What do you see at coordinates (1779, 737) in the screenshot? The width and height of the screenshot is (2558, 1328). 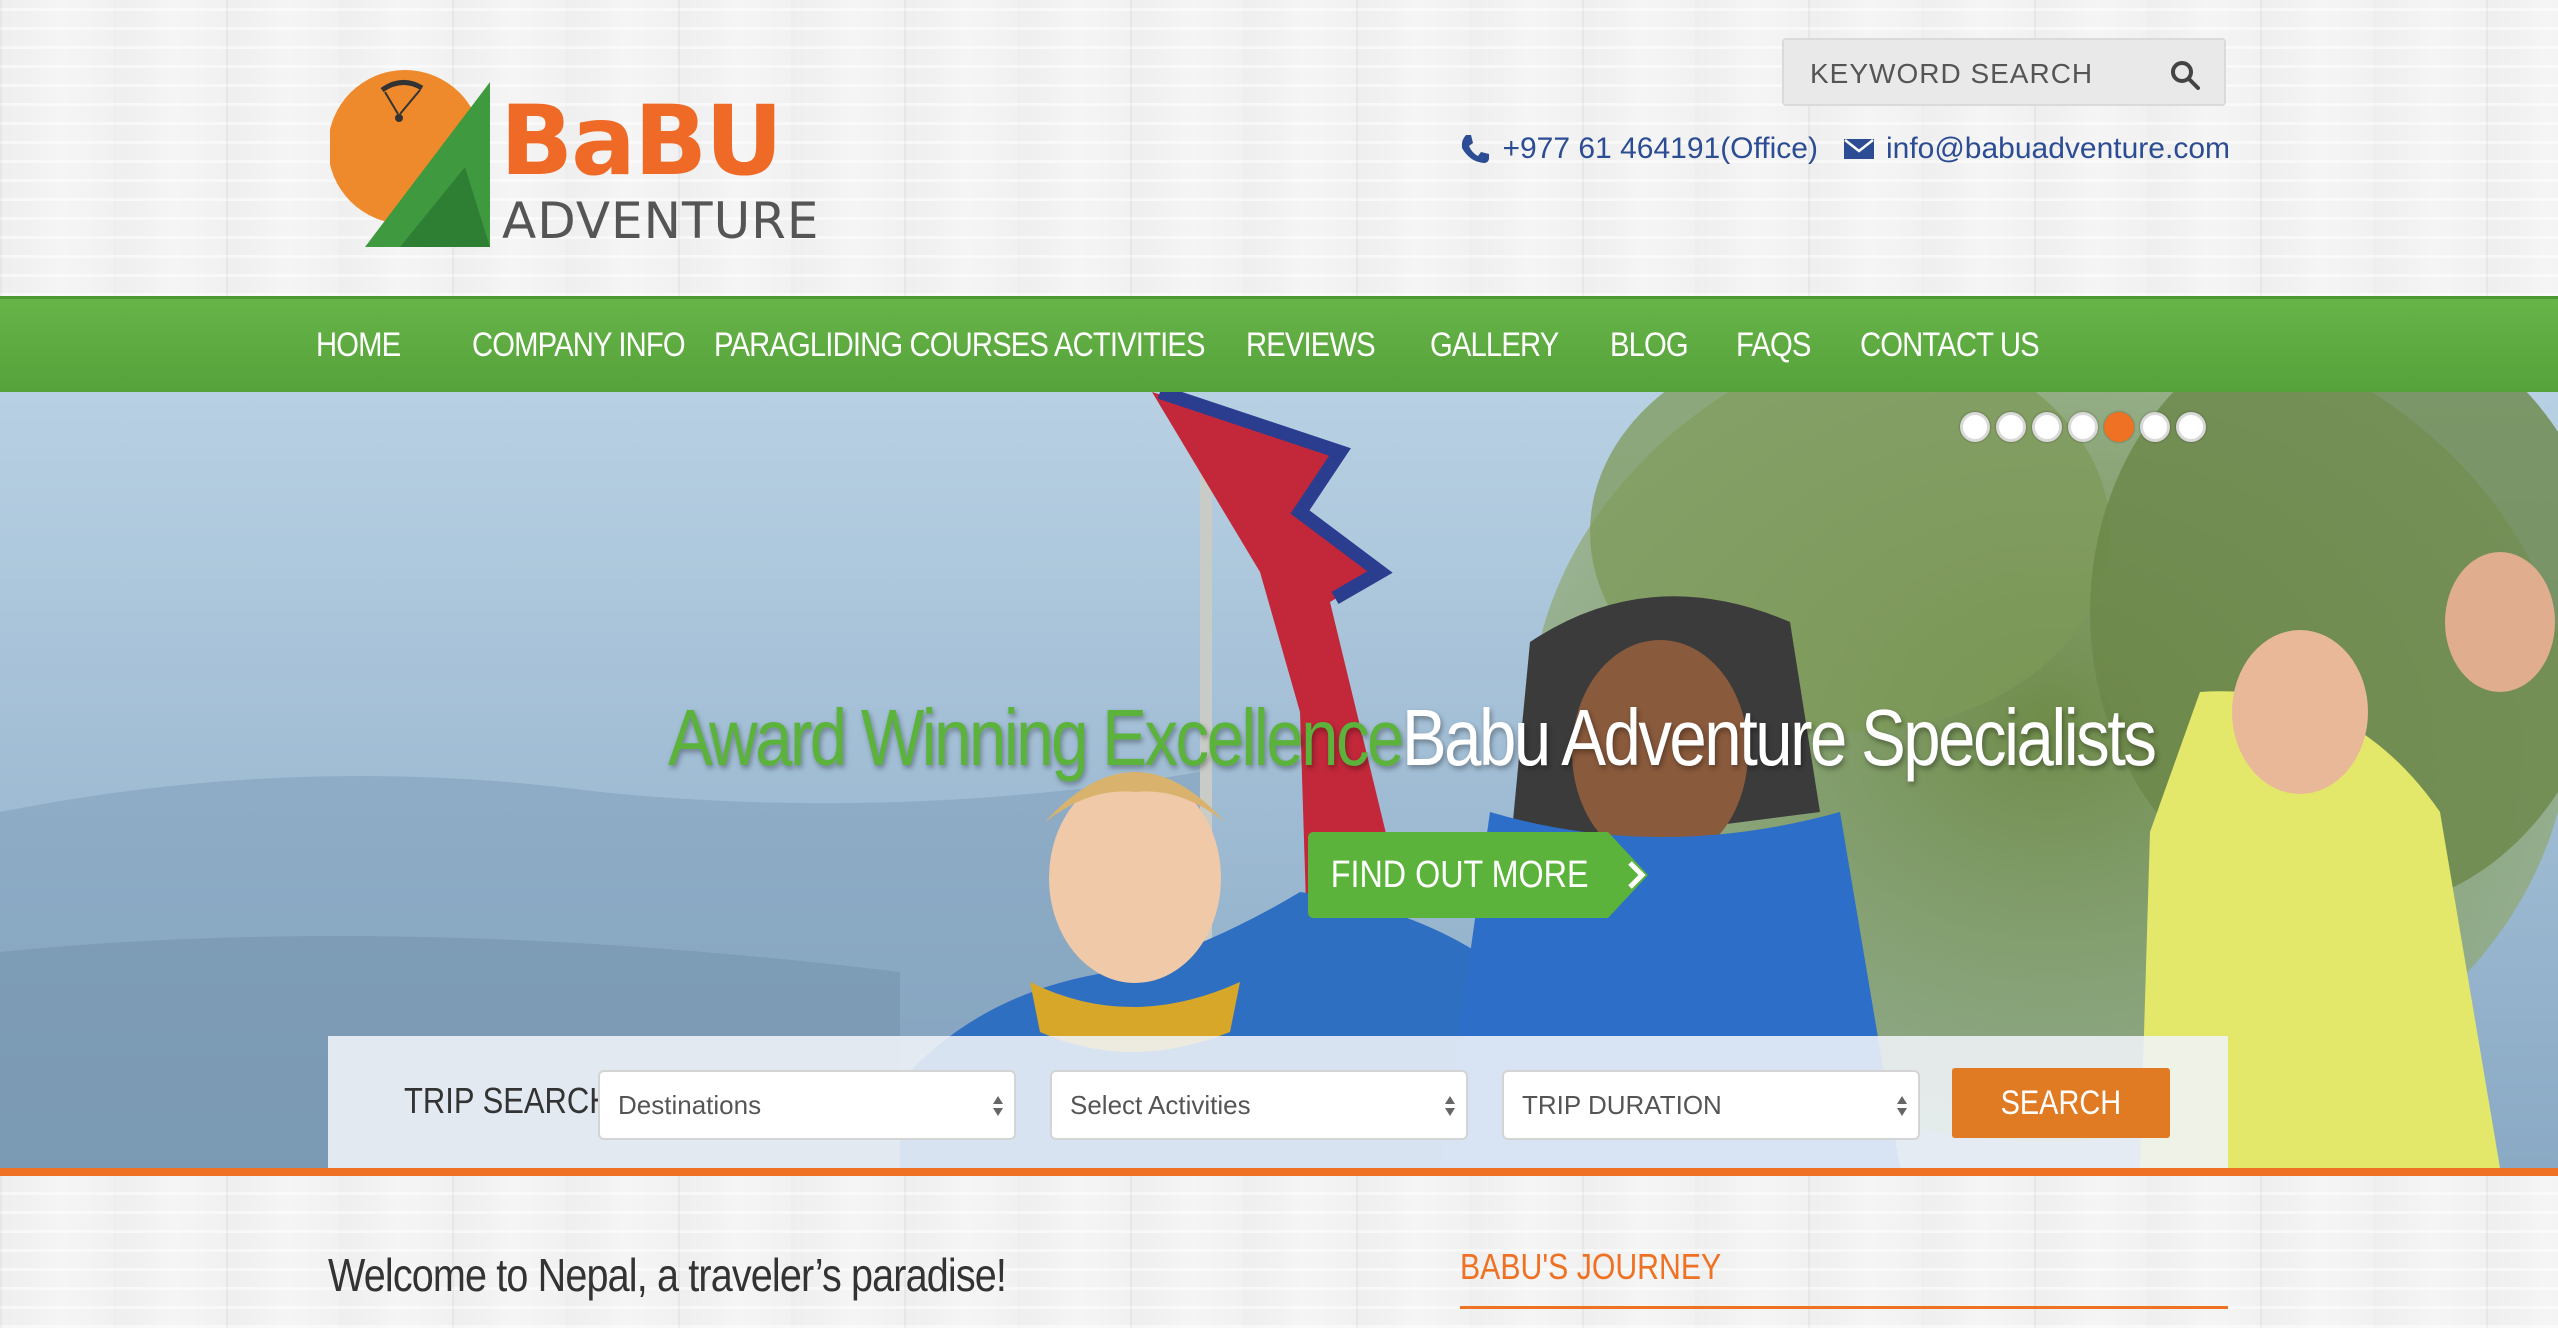 I see `headline-white: Babu Adventure Specialists` at bounding box center [1779, 737].